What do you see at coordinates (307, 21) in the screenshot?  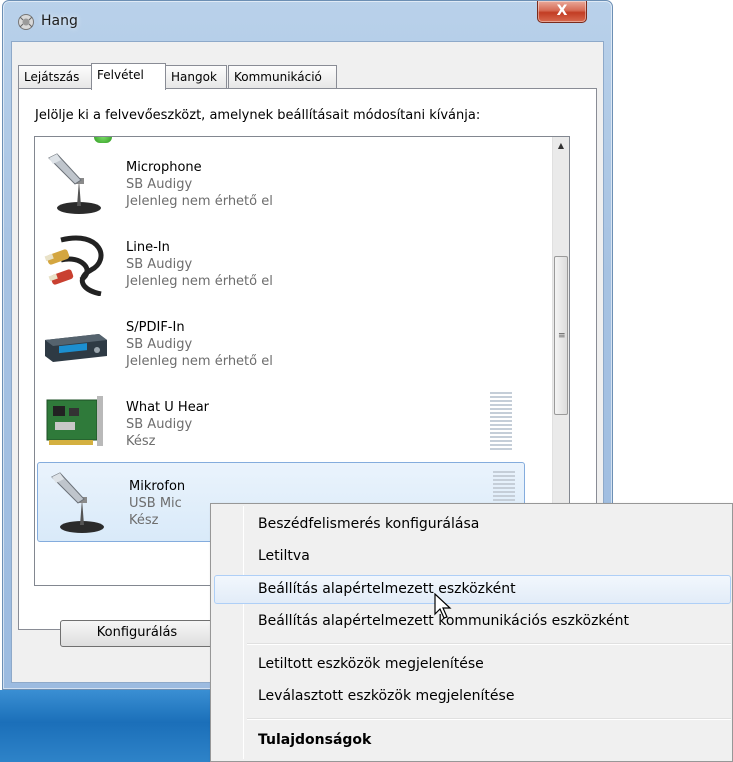 I see `title-bar: Hang X` at bounding box center [307, 21].